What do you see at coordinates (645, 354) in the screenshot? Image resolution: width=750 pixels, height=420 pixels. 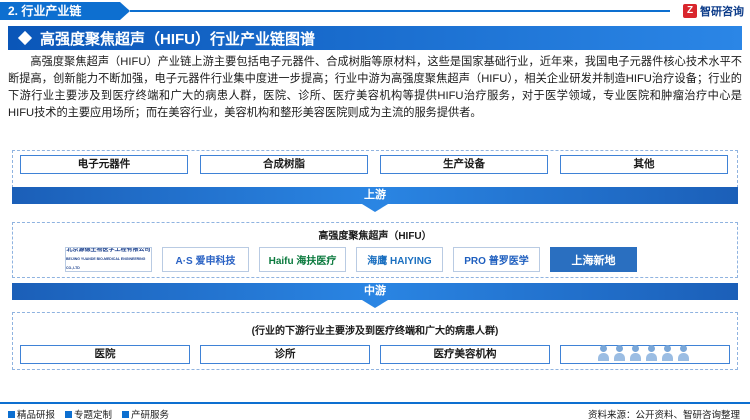 I see `downstream-patients-box` at bounding box center [645, 354].